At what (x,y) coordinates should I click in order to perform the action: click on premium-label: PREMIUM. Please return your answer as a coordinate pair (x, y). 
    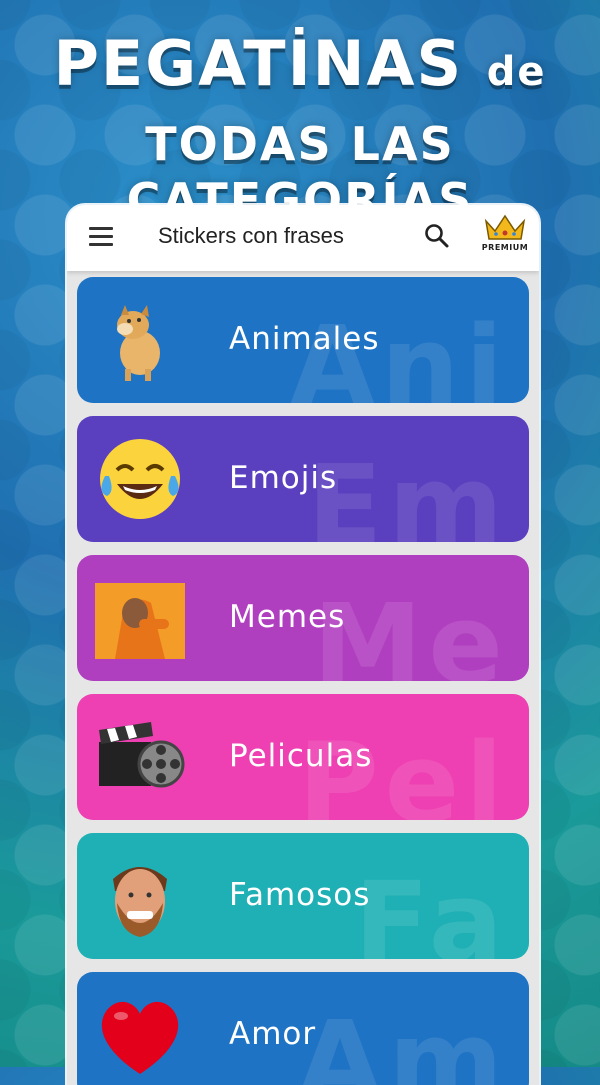
    Looking at the image, I should click on (505, 247).